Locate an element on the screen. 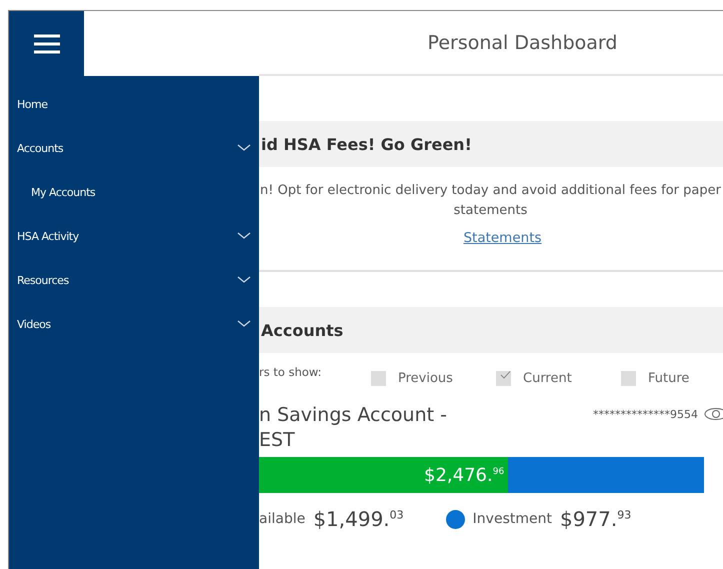 This screenshot has height=569, width=723. menu-icon is located at coordinates (47, 44).